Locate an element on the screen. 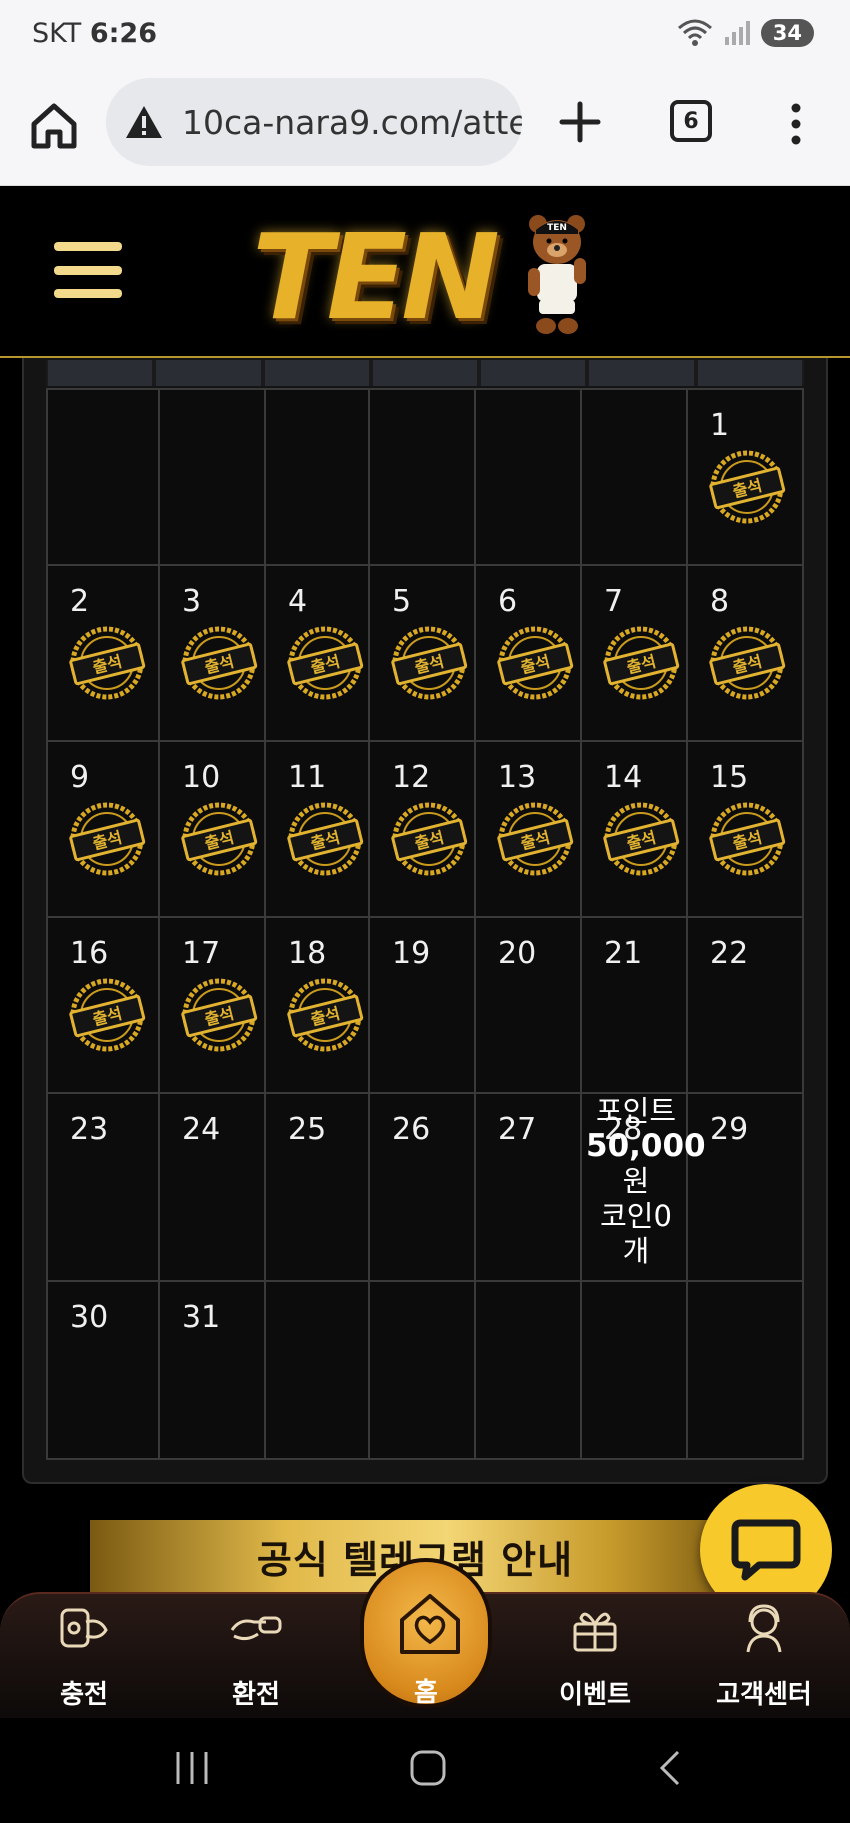  status-bar: SKT 6:26 34 is located at coordinates (425, 36).